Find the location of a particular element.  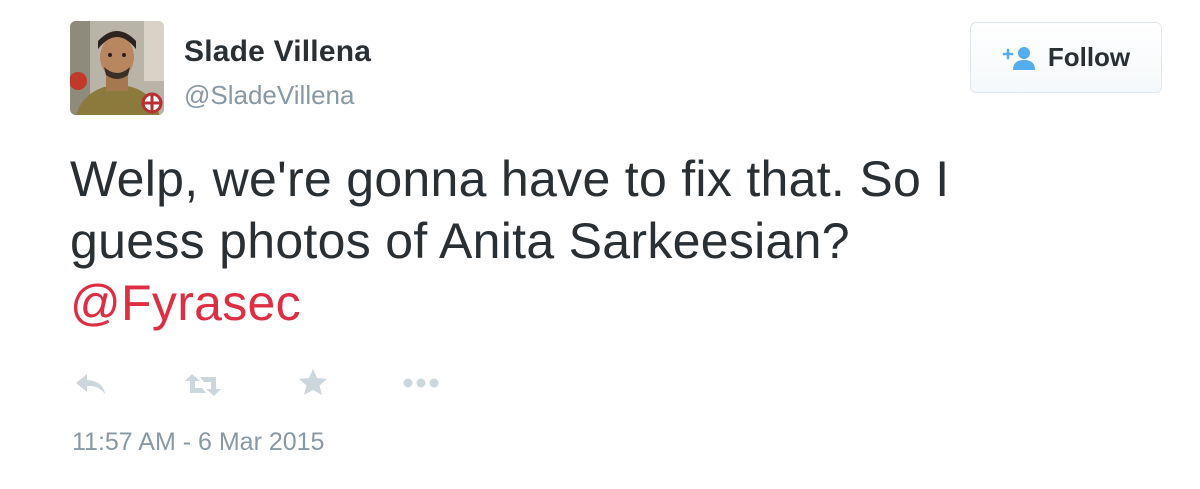

follow-button-label: Follow is located at coordinates (1089, 57).